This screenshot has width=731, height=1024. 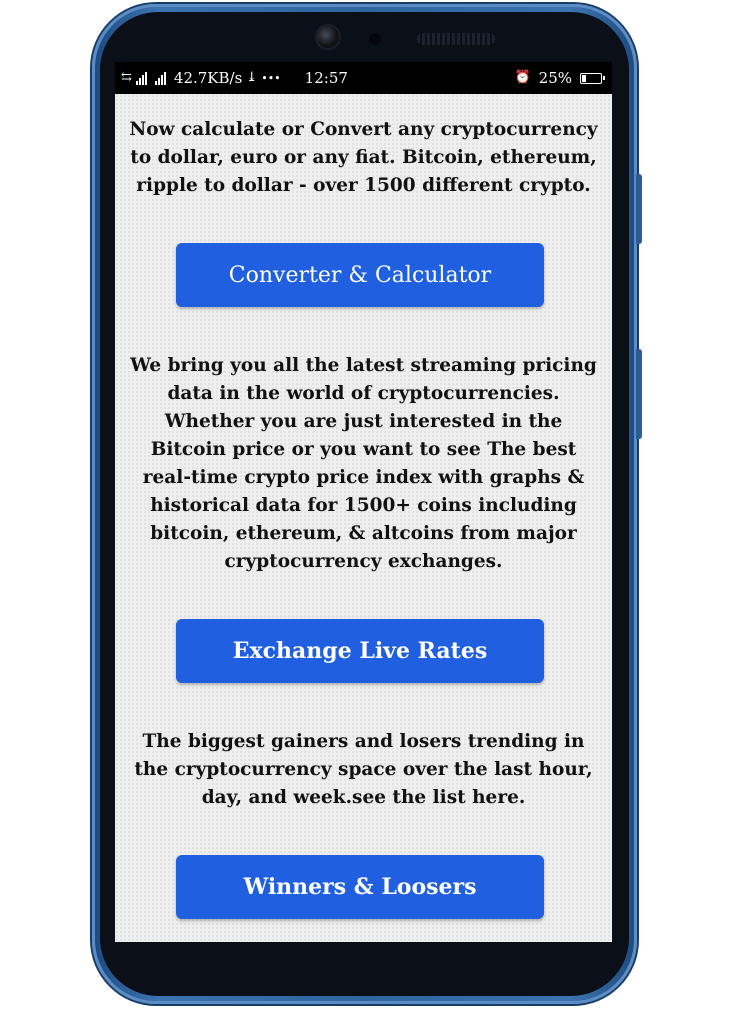 I want to click on proximity-sensor, so click(x=375, y=39).